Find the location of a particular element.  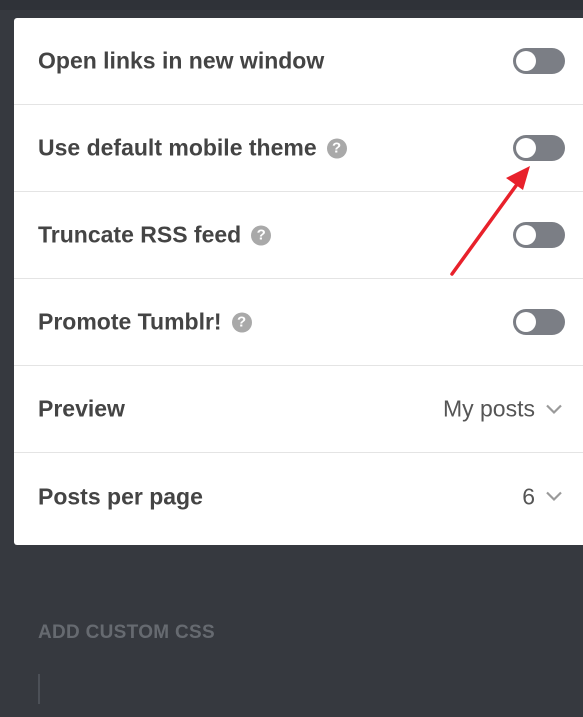

top-bar is located at coordinates (291, 5).